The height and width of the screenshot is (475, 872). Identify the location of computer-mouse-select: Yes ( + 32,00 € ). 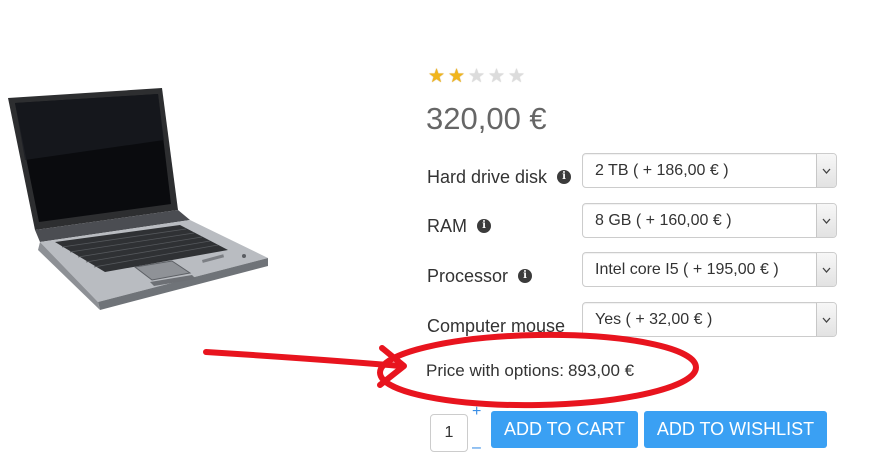
(709, 319).